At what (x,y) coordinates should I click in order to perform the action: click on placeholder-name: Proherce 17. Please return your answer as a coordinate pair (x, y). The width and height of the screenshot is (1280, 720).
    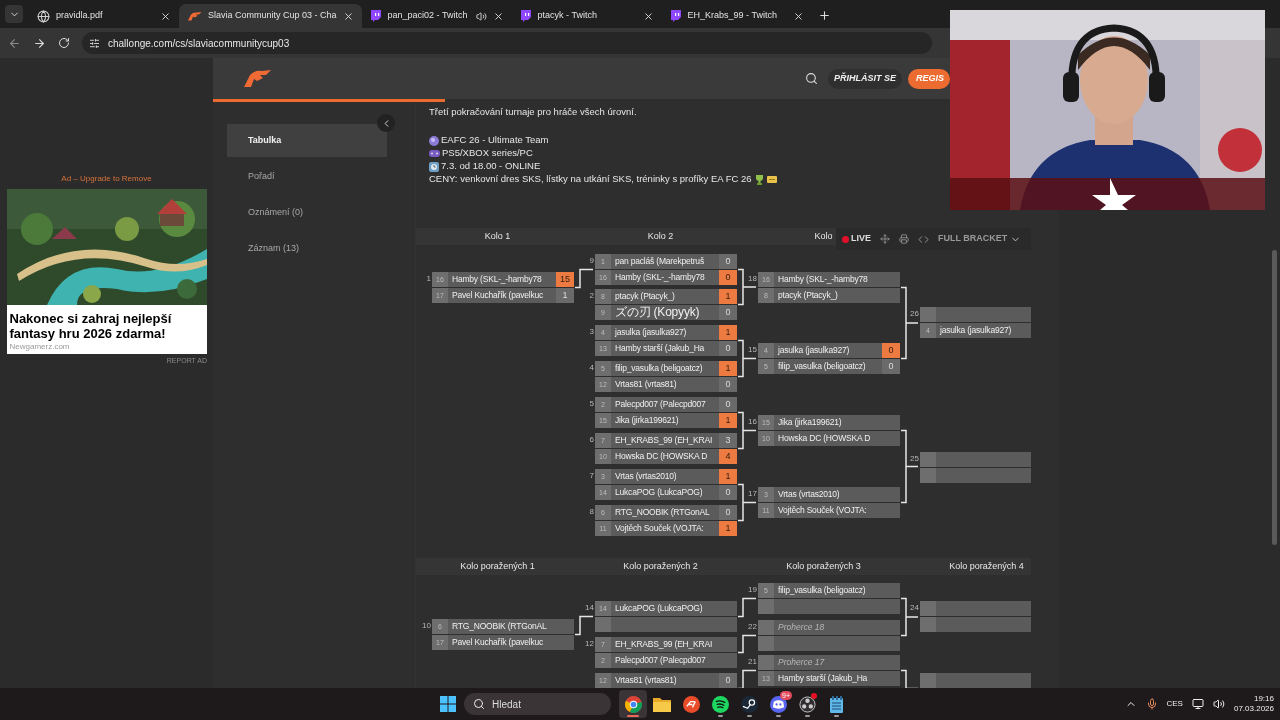
    Looking at the image, I should click on (801, 662).